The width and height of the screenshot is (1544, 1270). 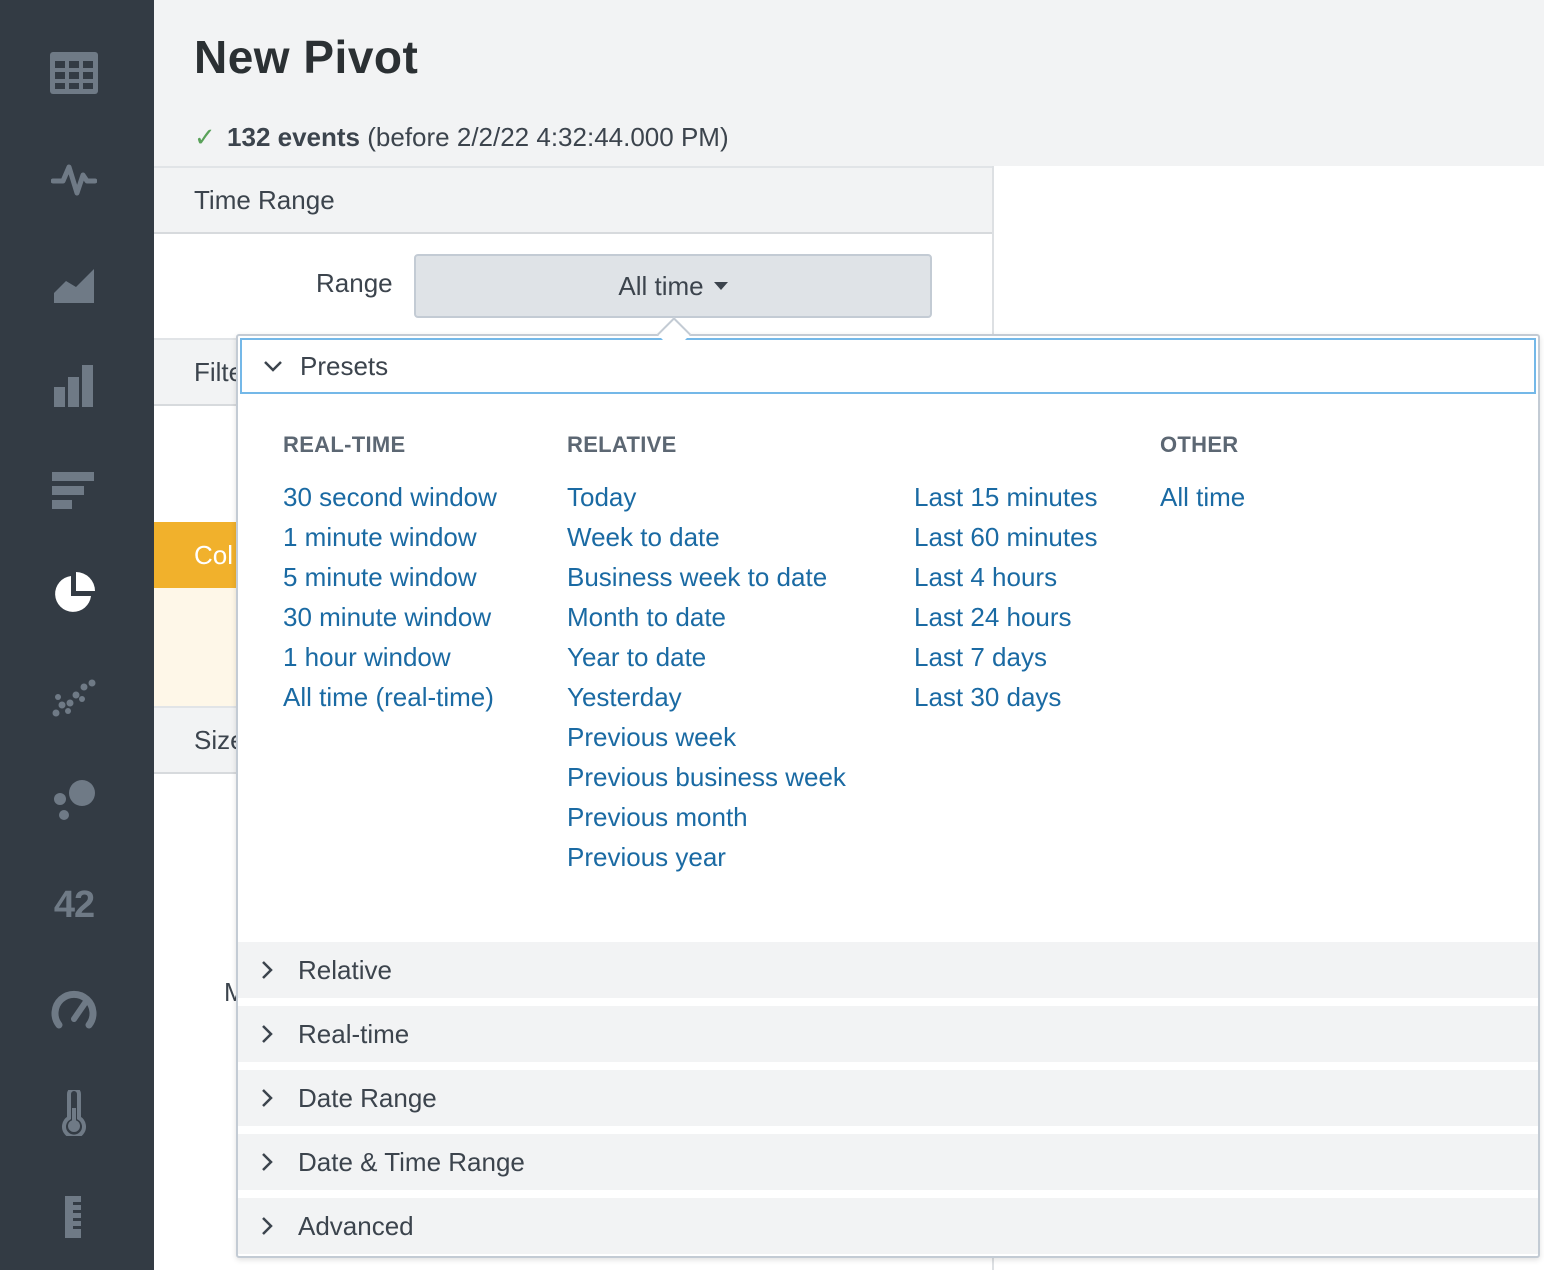 What do you see at coordinates (993, 617) in the screenshot?
I see `preset-link: Last 24 hours` at bounding box center [993, 617].